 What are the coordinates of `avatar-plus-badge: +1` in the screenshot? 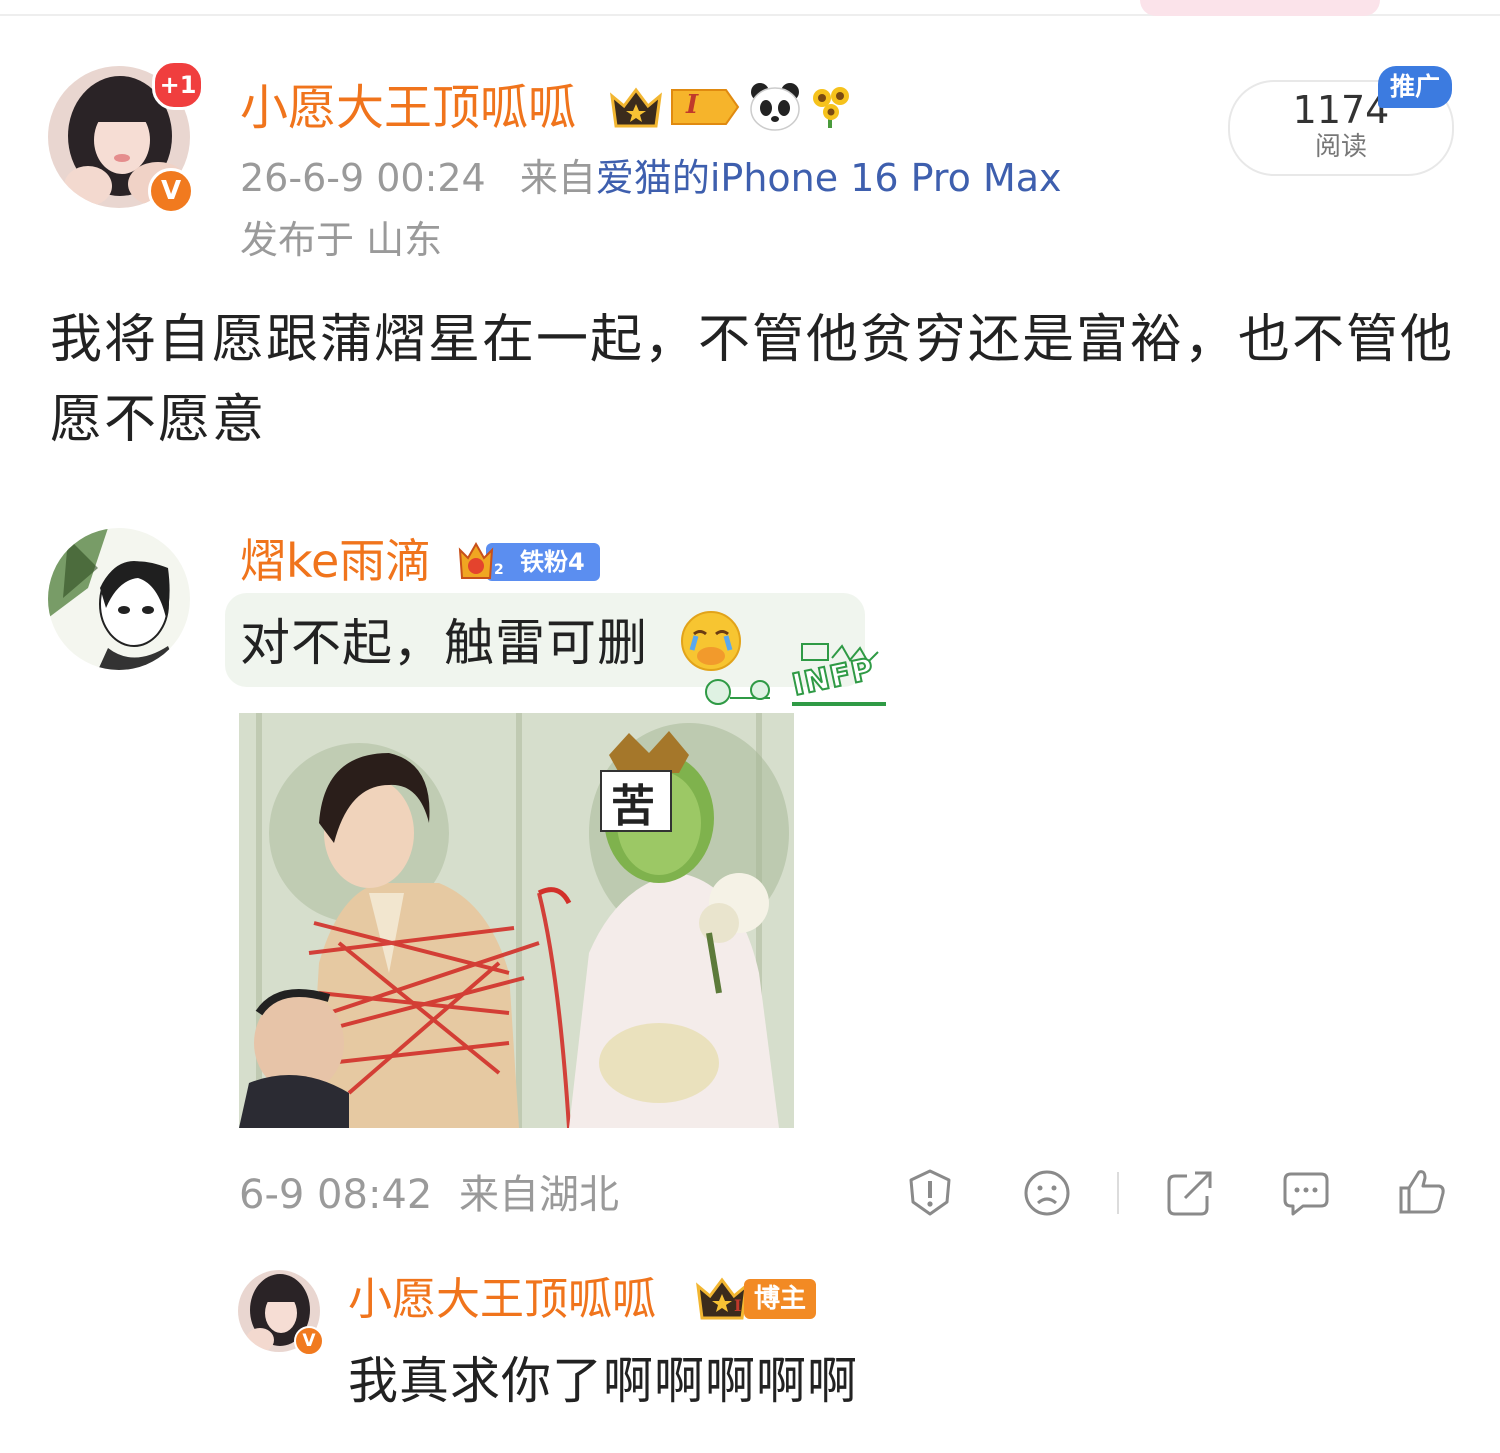 It's located at (178, 85).